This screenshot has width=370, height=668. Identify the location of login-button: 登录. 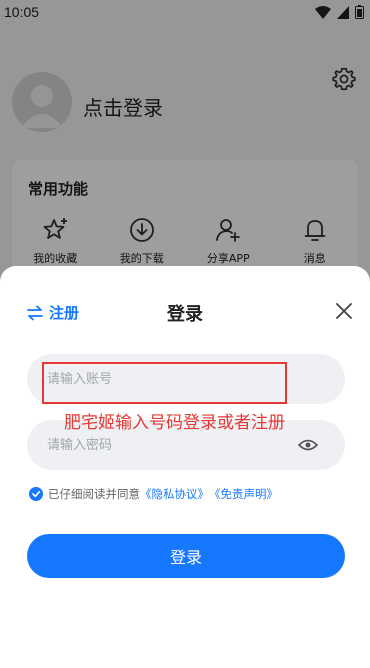
(186, 556).